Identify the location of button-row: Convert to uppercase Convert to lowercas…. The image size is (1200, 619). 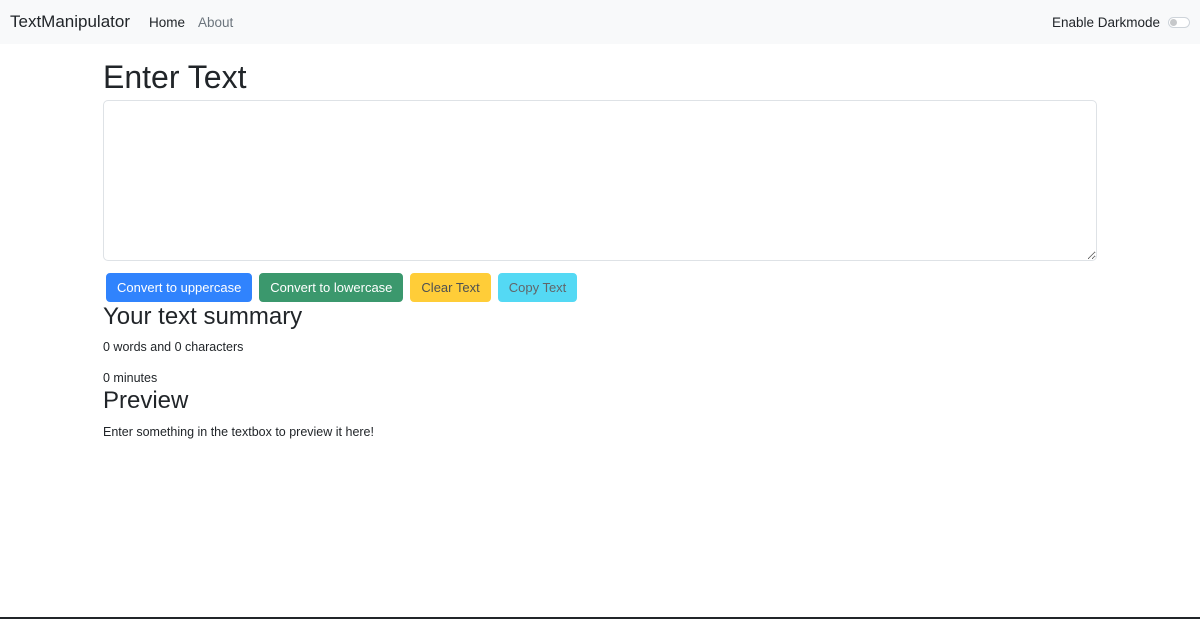
(600, 287).